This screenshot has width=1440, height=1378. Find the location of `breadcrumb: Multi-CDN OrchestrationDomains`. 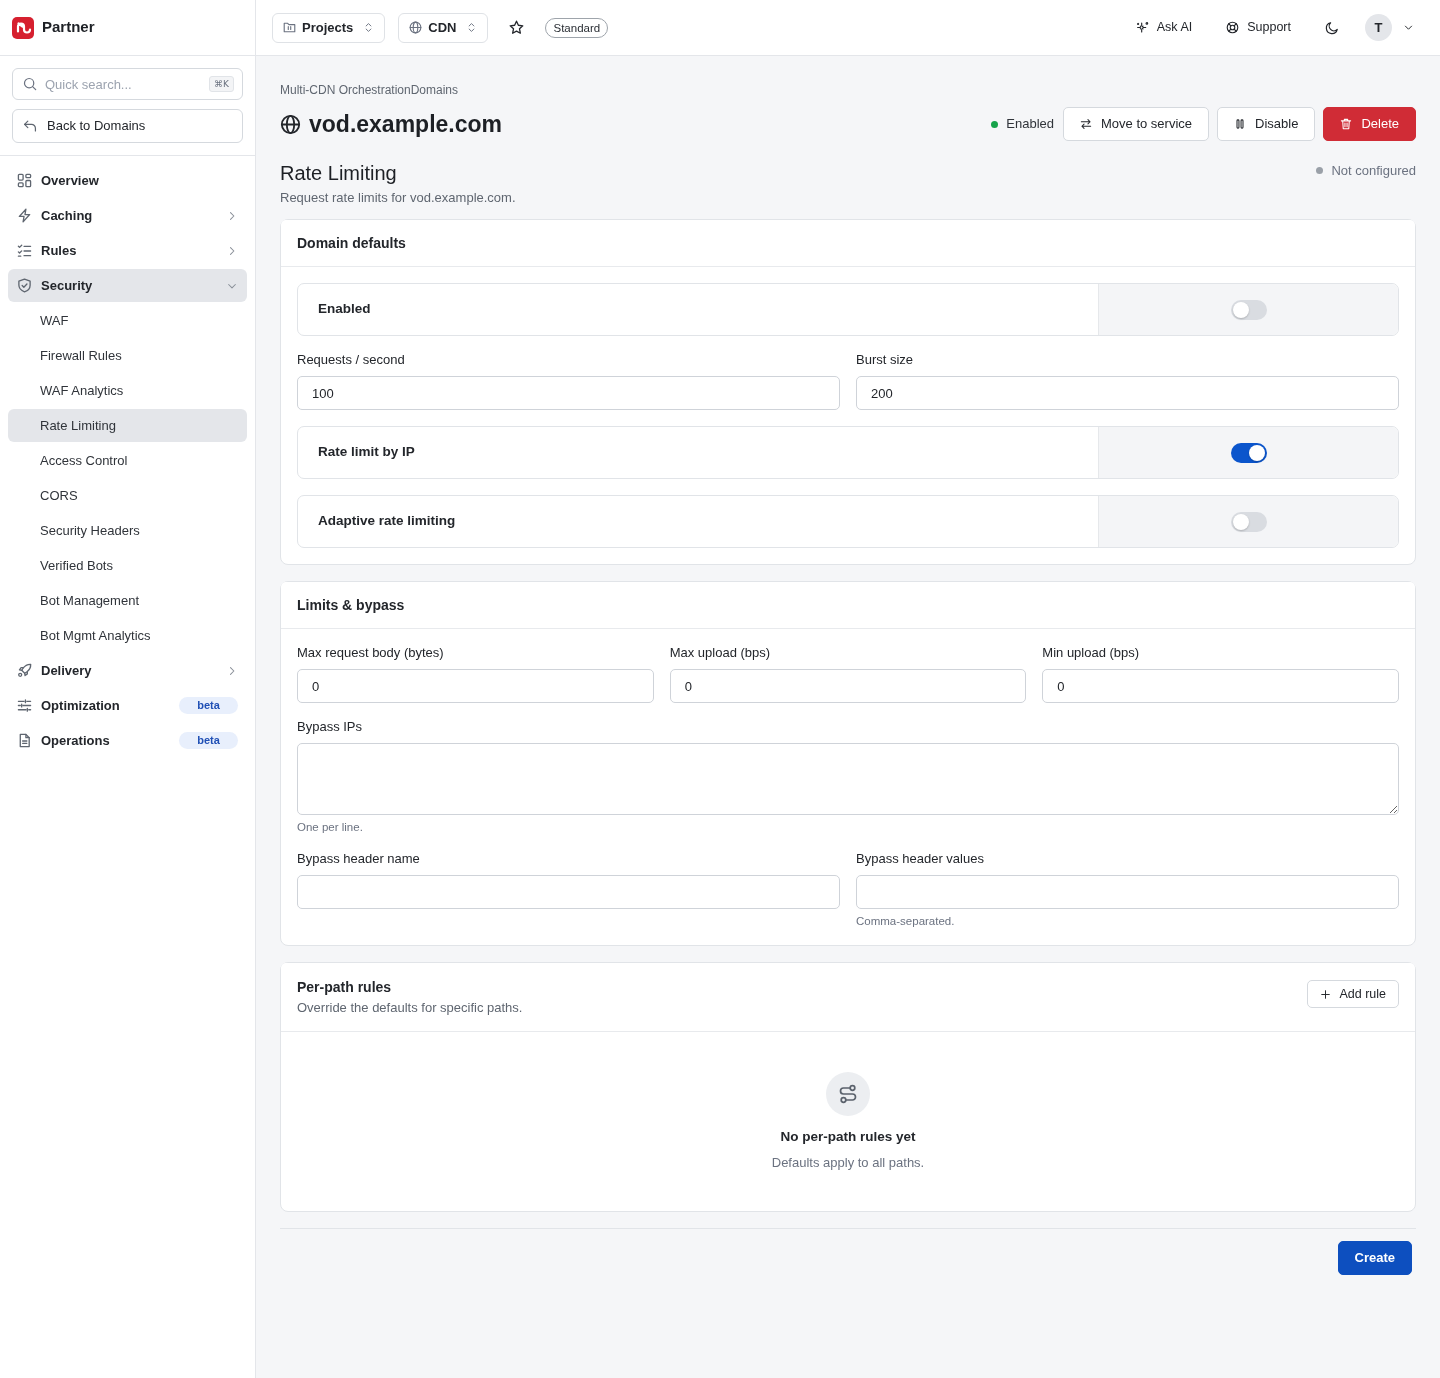

breadcrumb: Multi-CDN OrchestrationDomains is located at coordinates (369, 90).